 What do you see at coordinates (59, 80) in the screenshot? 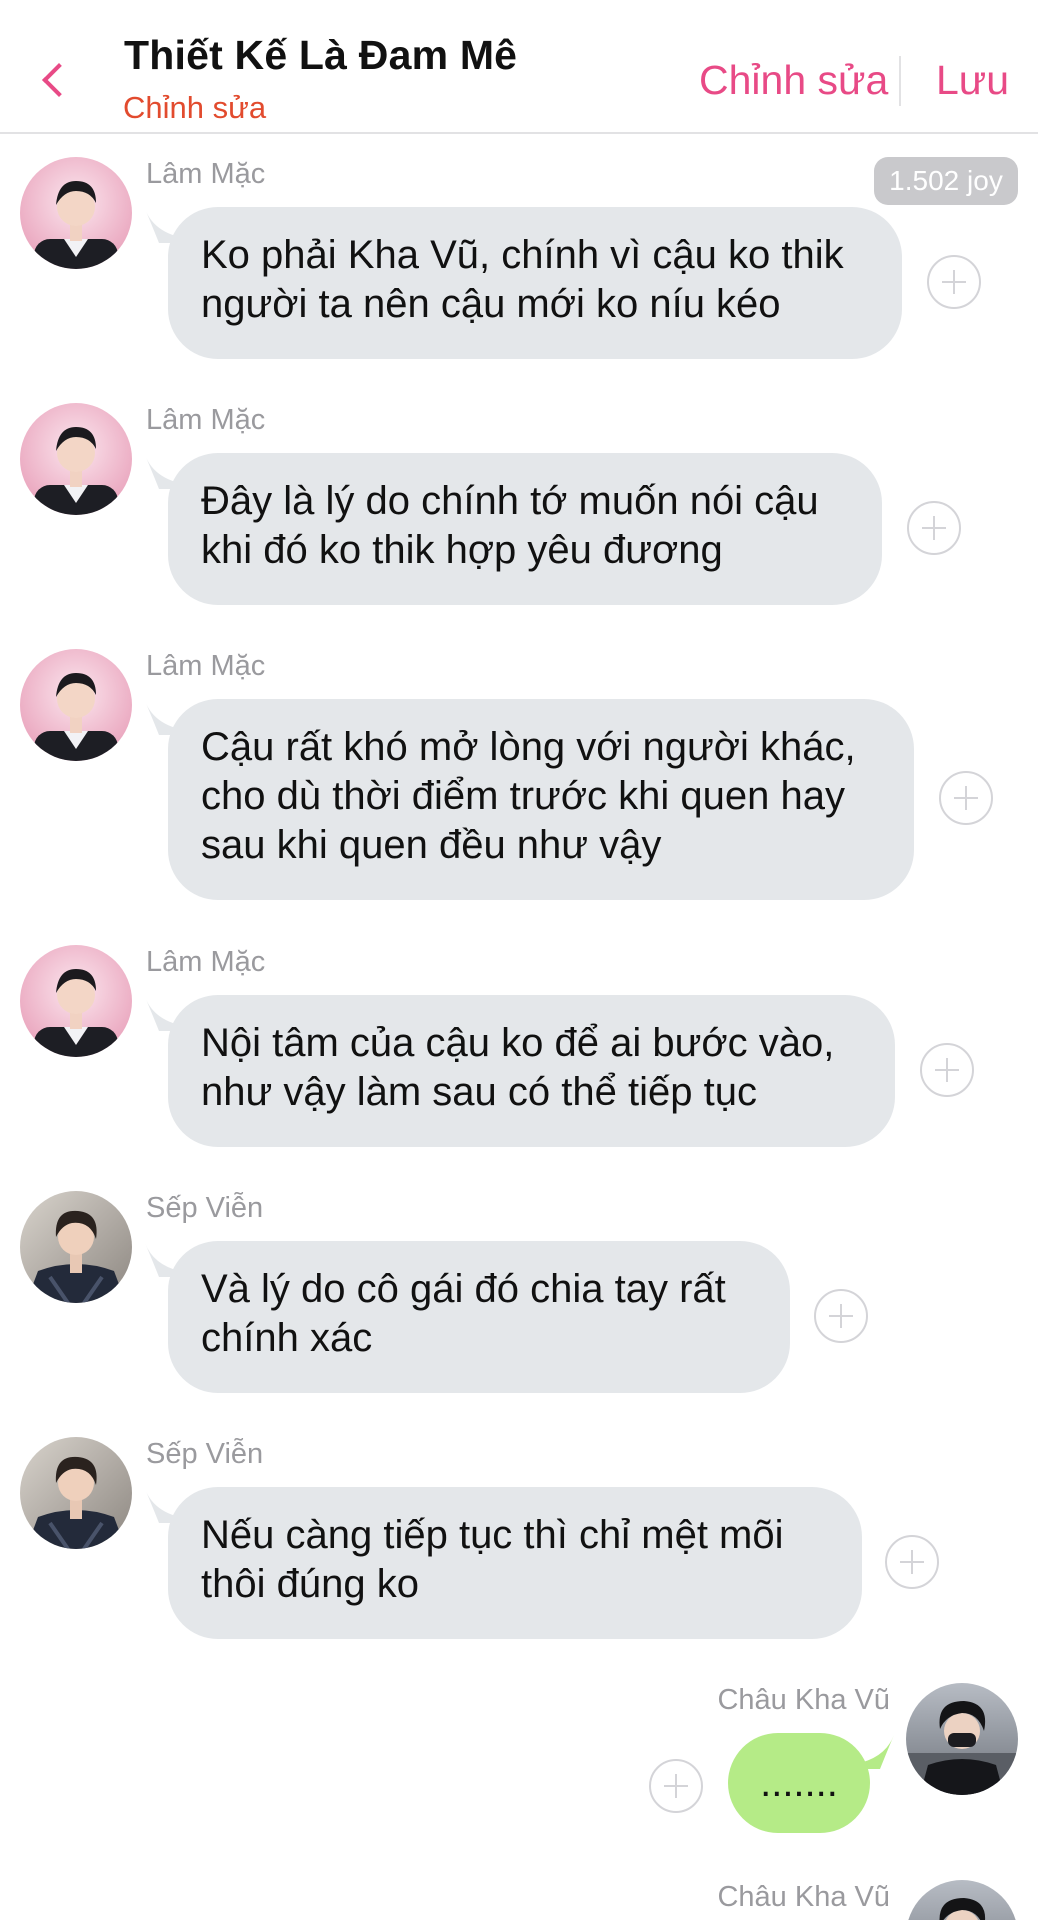
I see `chevron-left-icon` at bounding box center [59, 80].